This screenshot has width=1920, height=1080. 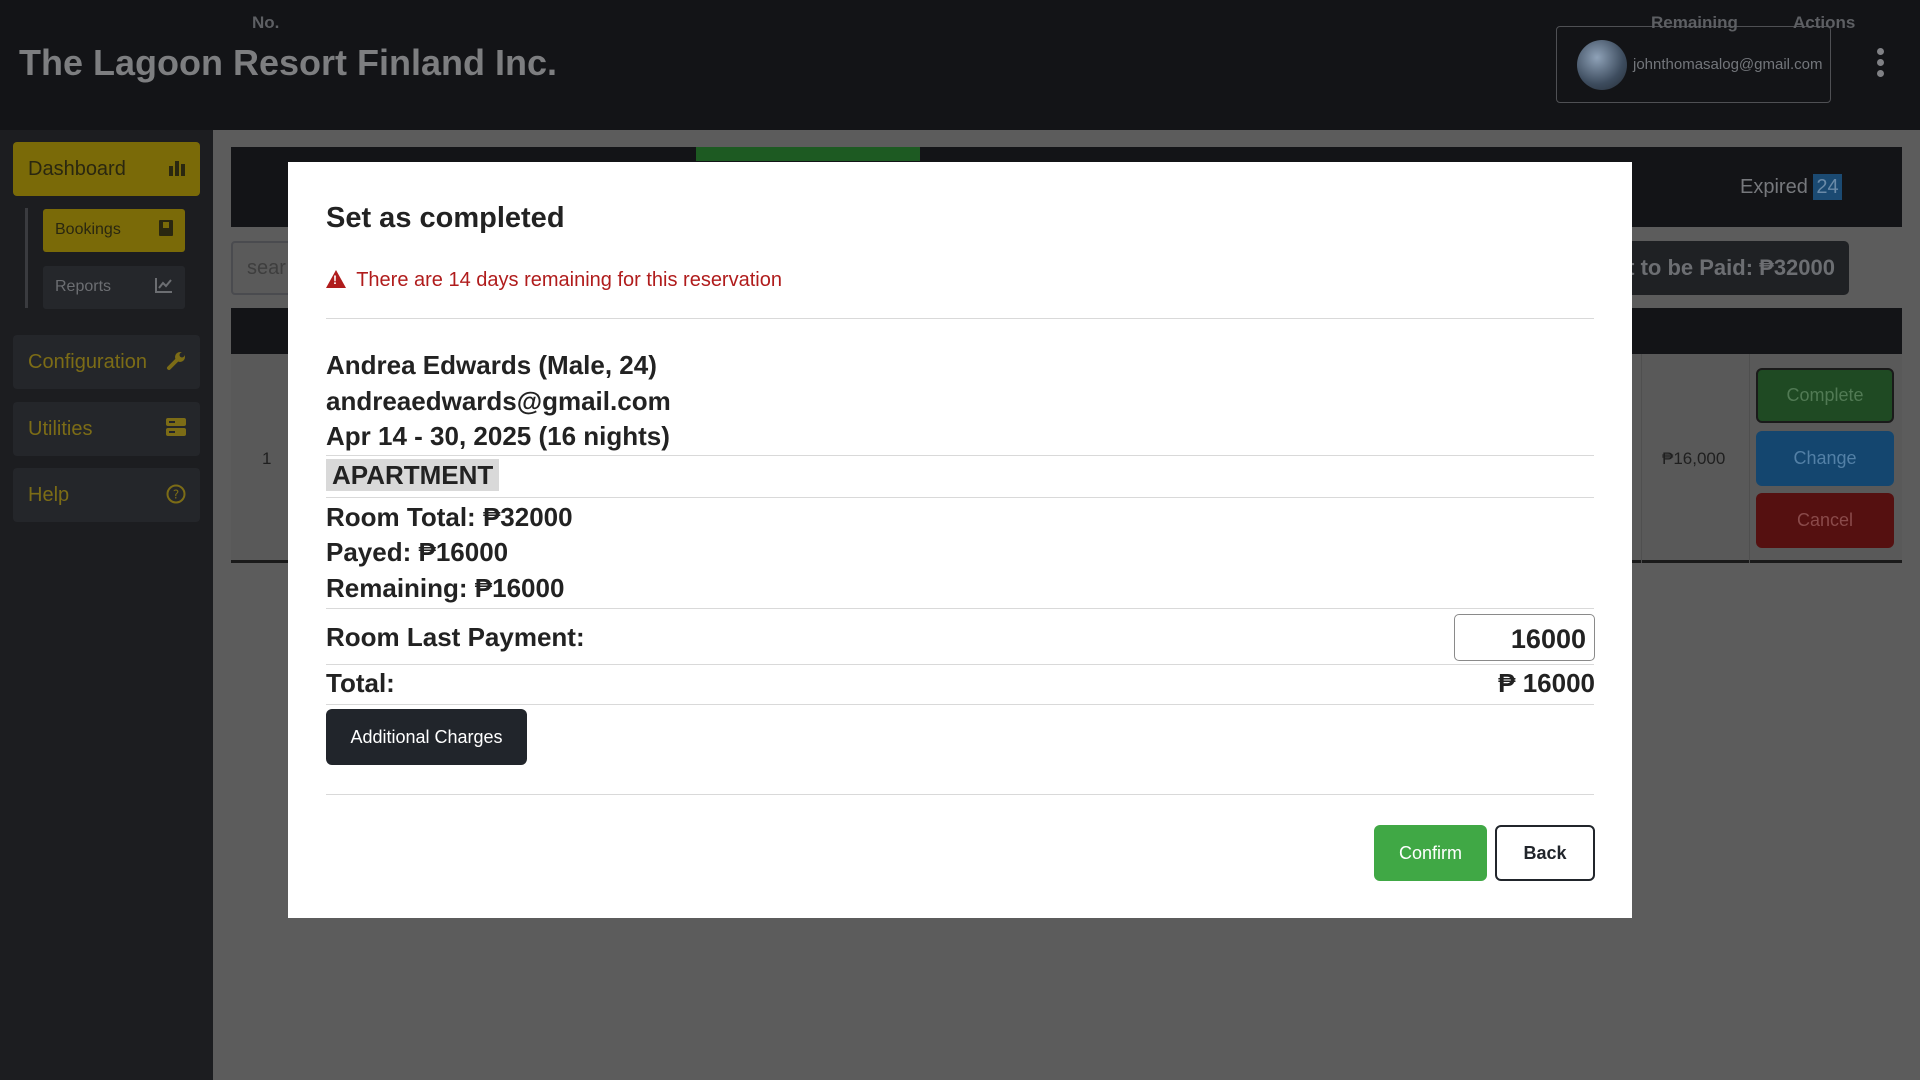 What do you see at coordinates (106, 495) in the screenshot?
I see `sidebar-item-help: Help ?` at bounding box center [106, 495].